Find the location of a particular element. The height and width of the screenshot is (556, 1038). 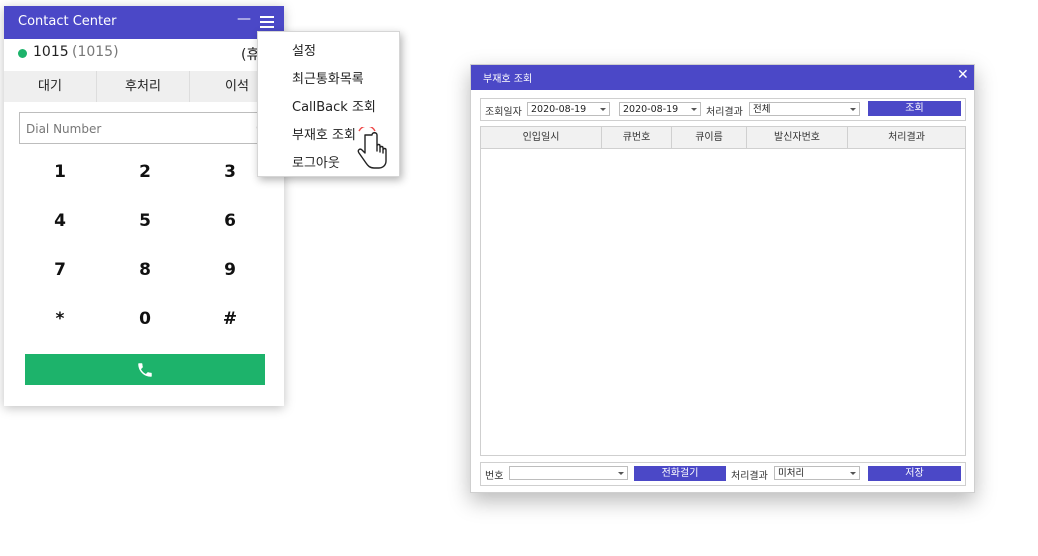

search-button: 조회 is located at coordinates (914, 108).